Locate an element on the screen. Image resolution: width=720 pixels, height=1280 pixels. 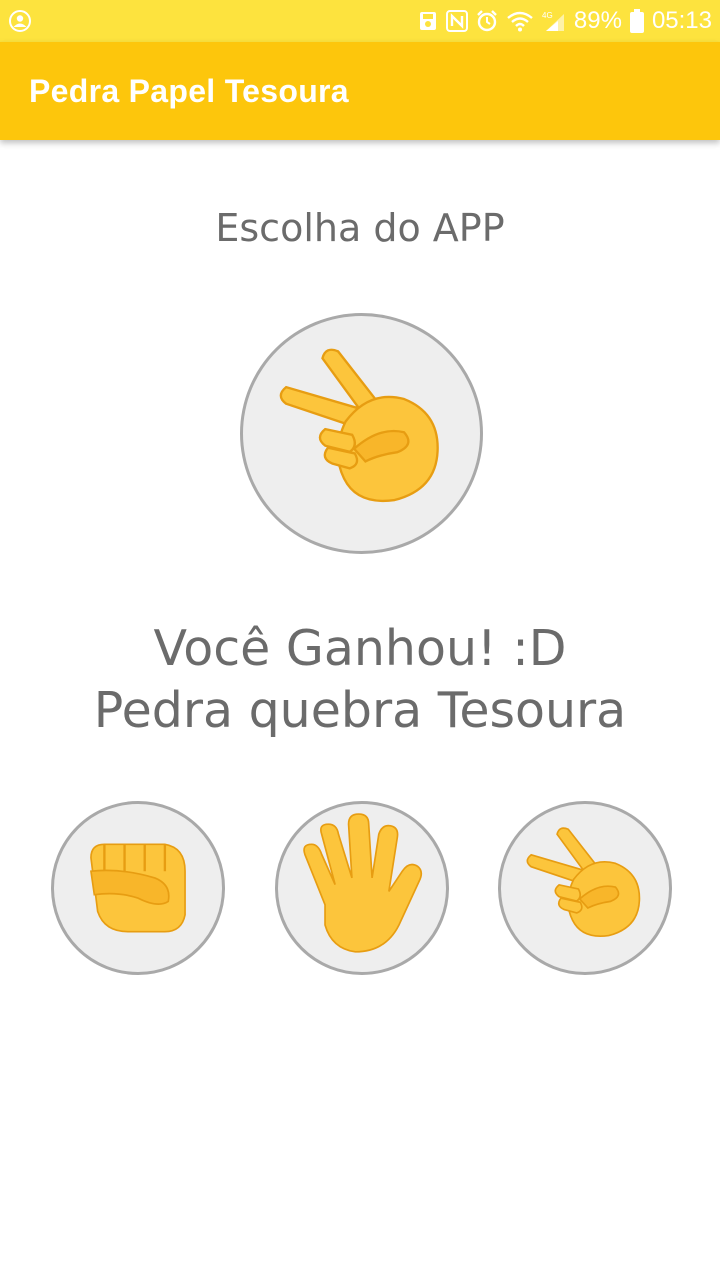
rock-option-button is located at coordinates (138, 888).